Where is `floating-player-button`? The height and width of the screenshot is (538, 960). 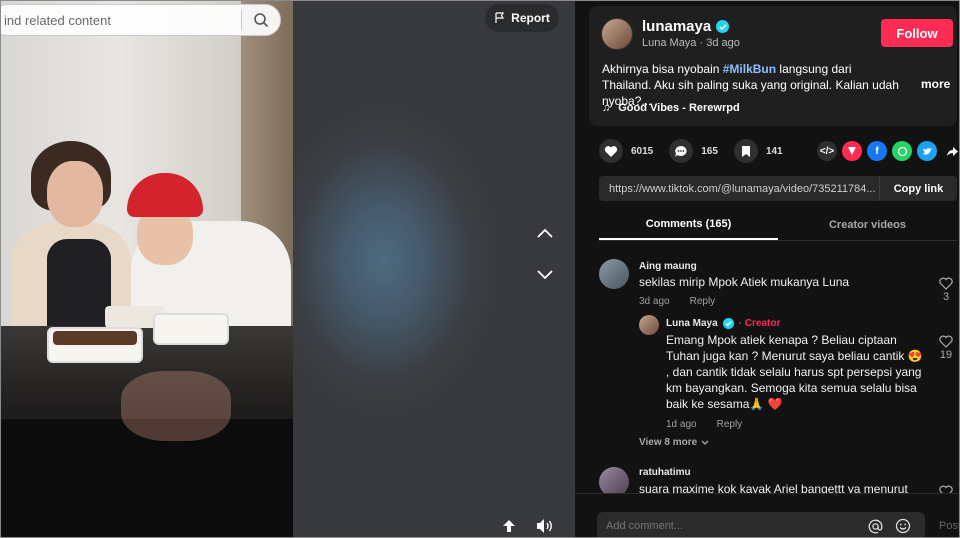 floating-player-button is located at coordinates (509, 524).